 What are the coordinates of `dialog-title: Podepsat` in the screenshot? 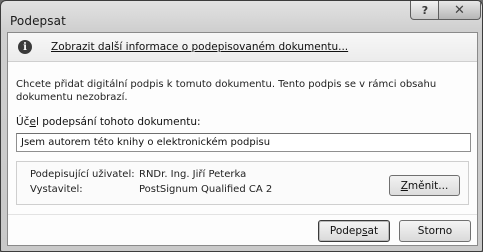 It's located at (38, 21).